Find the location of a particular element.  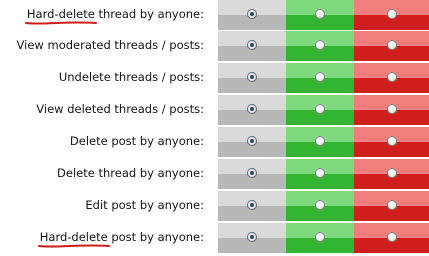

permission-text: Delete post by anyone: is located at coordinates (136, 141).